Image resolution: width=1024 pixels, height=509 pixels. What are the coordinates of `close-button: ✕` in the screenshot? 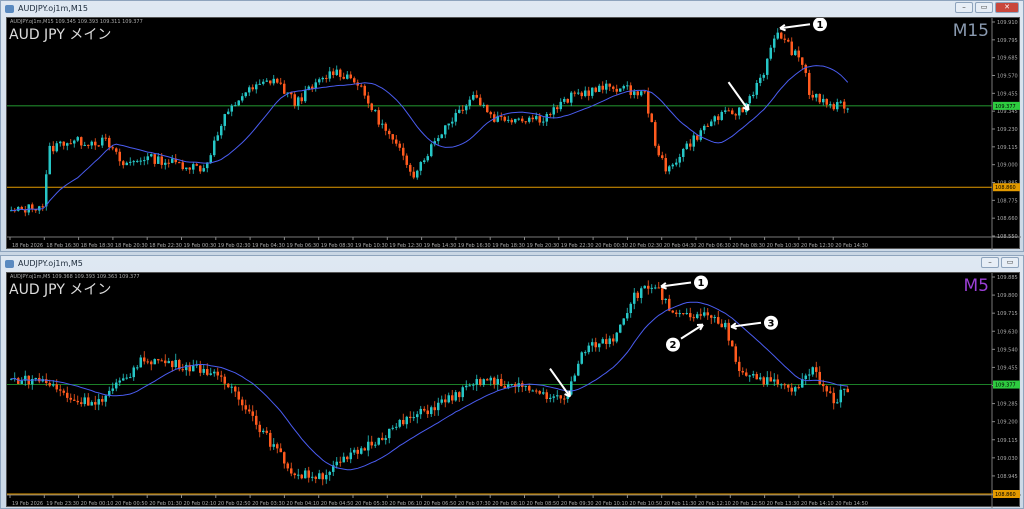 It's located at (1007, 7).